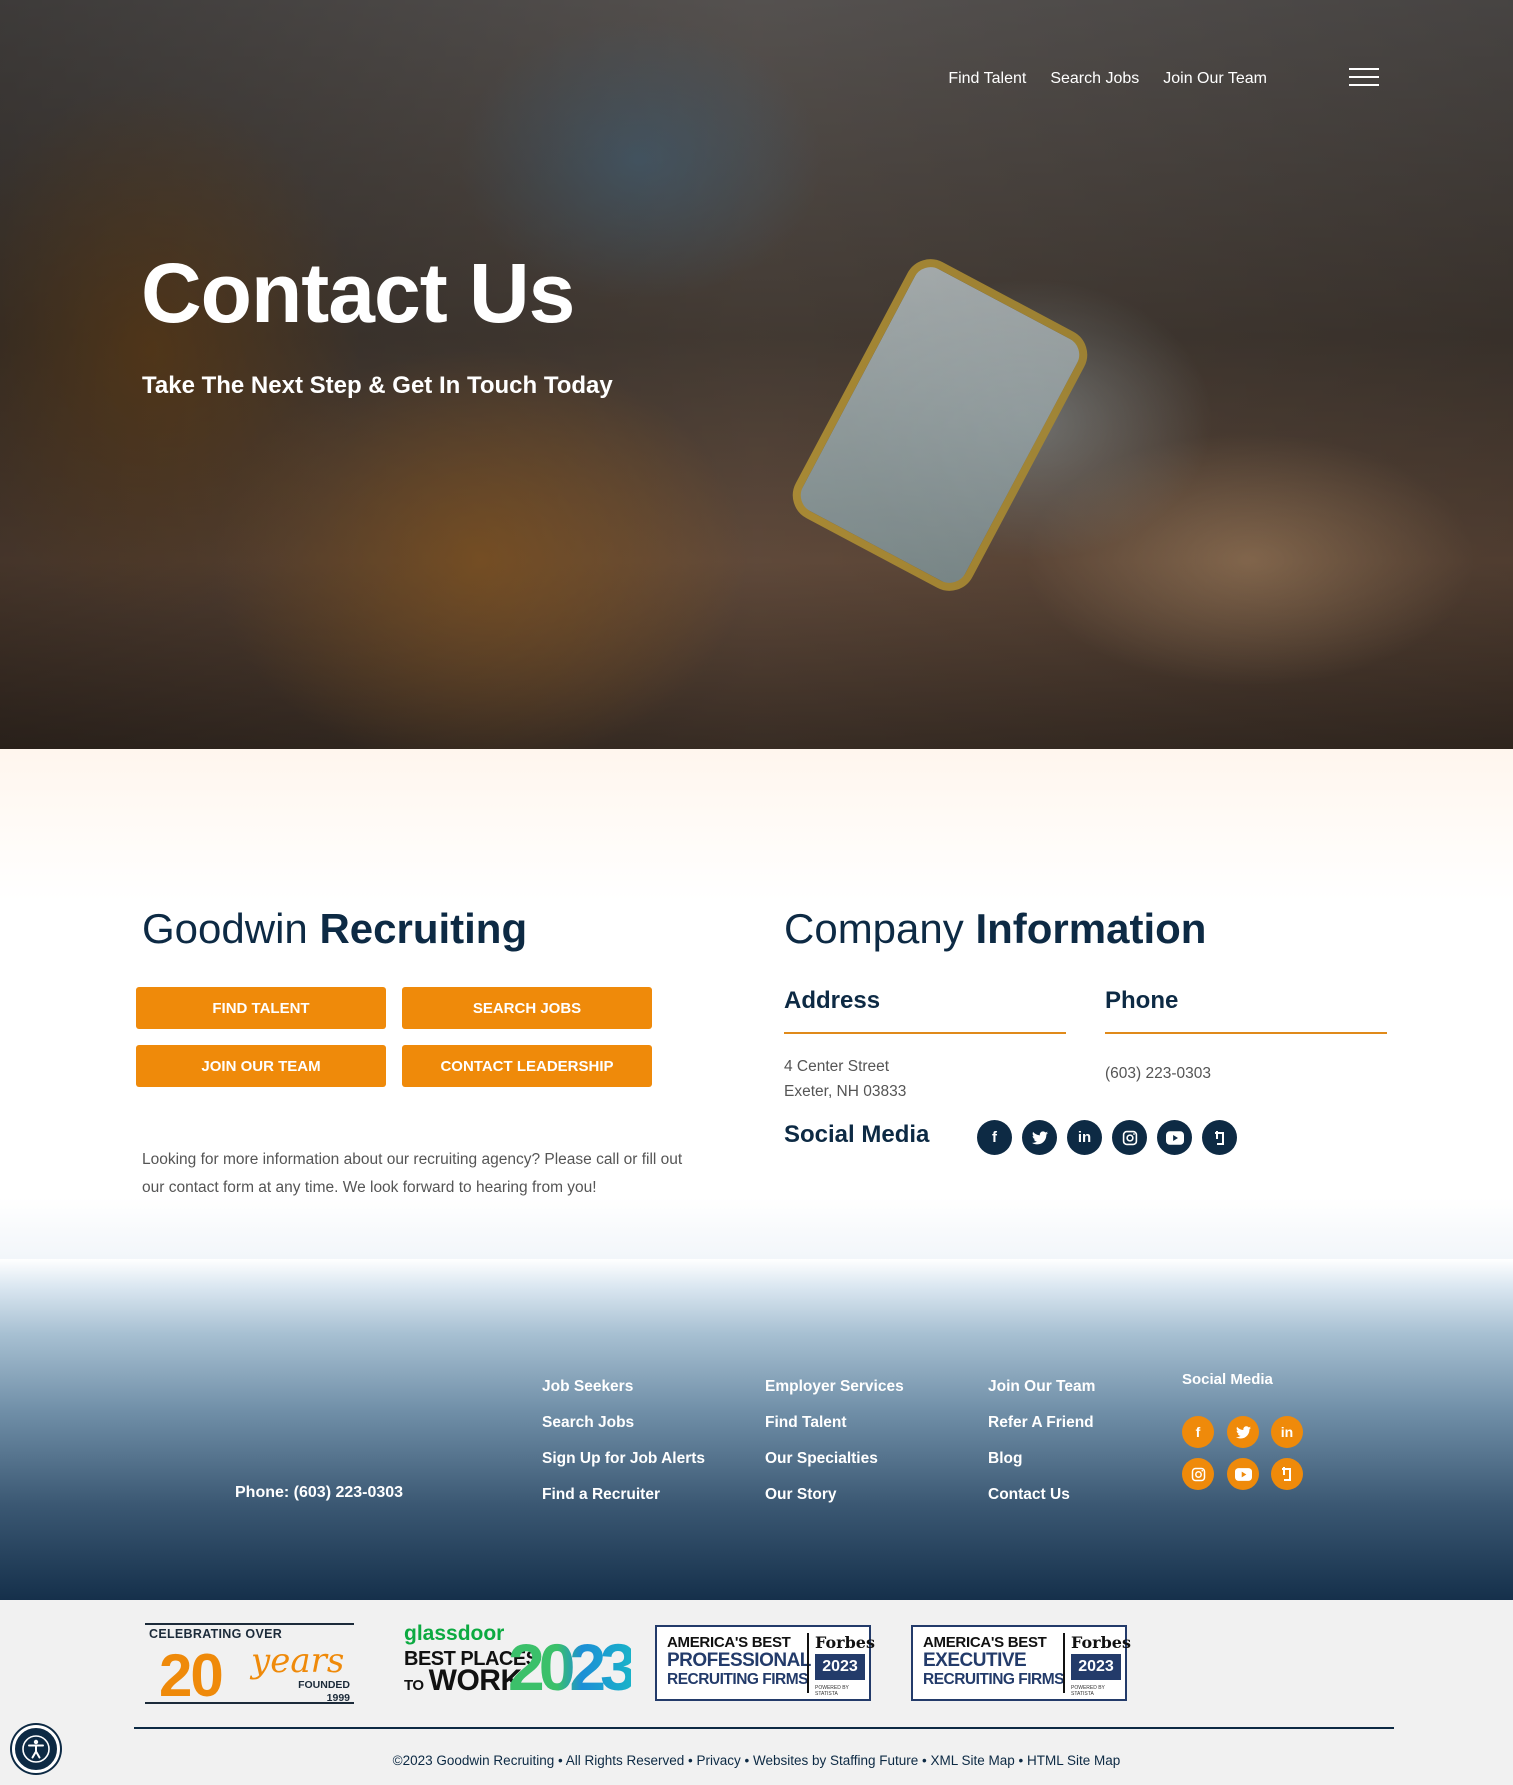 The width and height of the screenshot is (1513, 1785). What do you see at coordinates (623, 1459) in the screenshot?
I see `footer-link-job-alerts: Sign Up for Job Alerts` at bounding box center [623, 1459].